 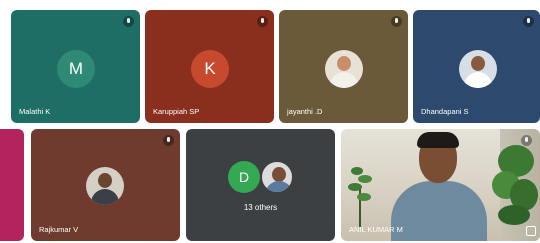 I want to click on participant-tile-karuppiah: K Karuppiah SP, so click(x=209, y=66).